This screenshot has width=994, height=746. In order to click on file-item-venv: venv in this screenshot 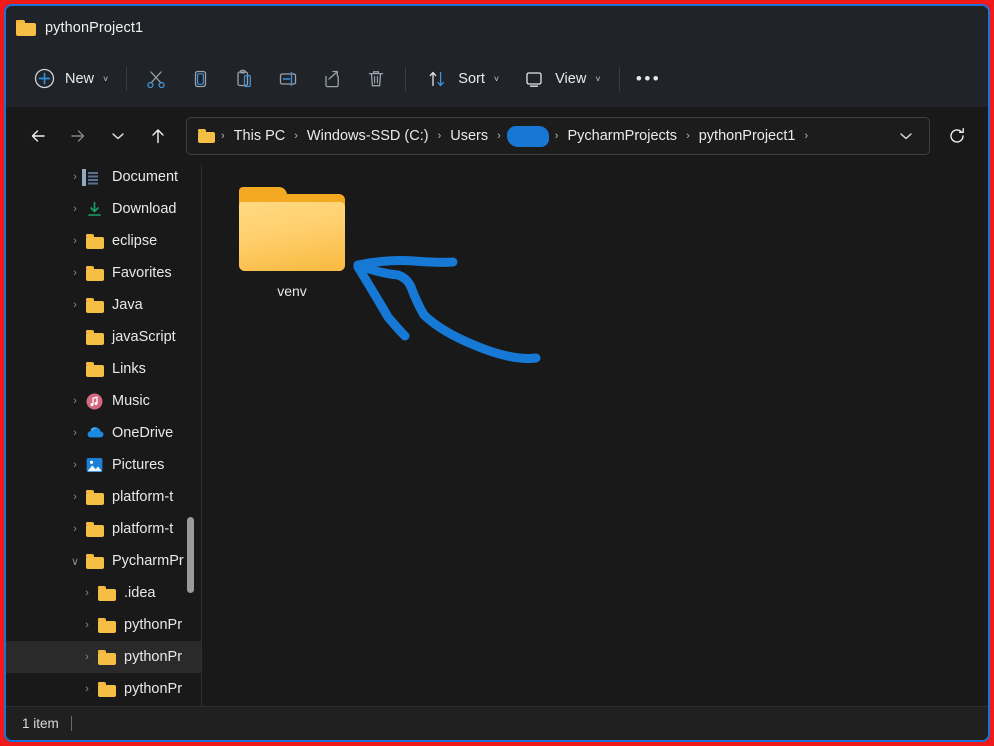, I will do `click(292, 244)`.